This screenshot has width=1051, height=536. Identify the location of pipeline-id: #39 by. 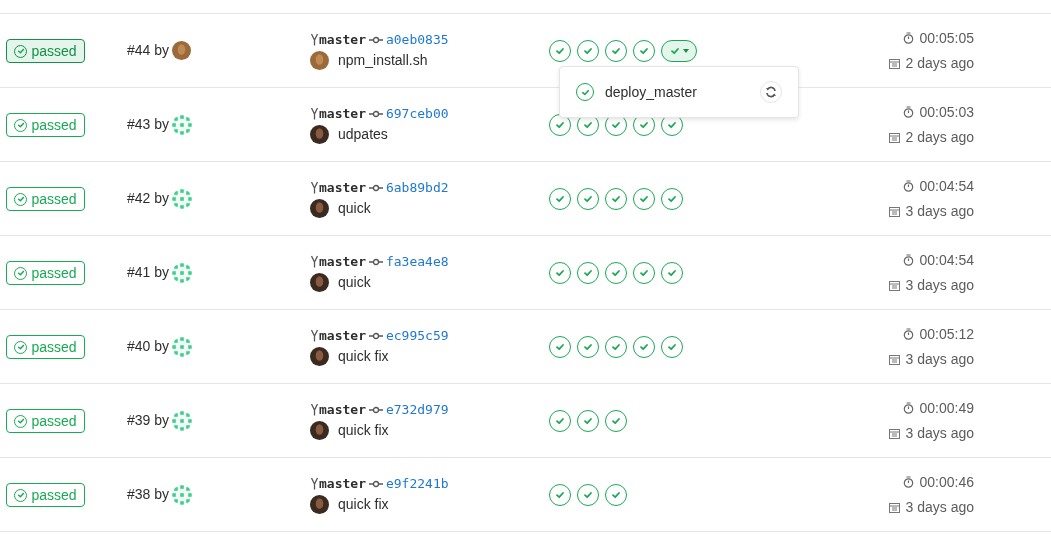
(148, 420).